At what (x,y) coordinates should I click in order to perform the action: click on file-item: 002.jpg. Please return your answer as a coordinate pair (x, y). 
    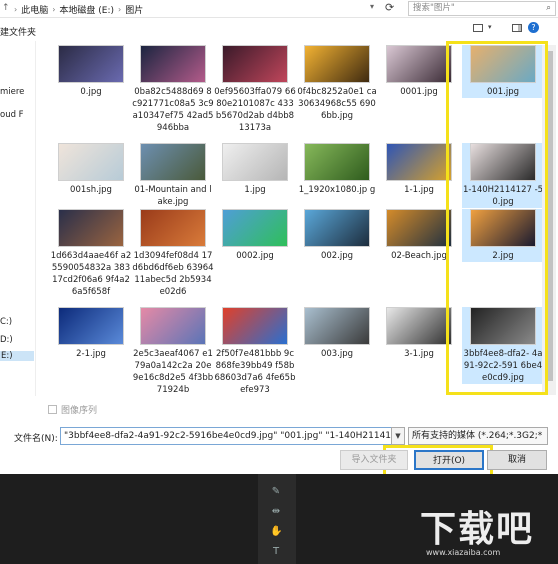
    Looking at the image, I should click on (337, 235).